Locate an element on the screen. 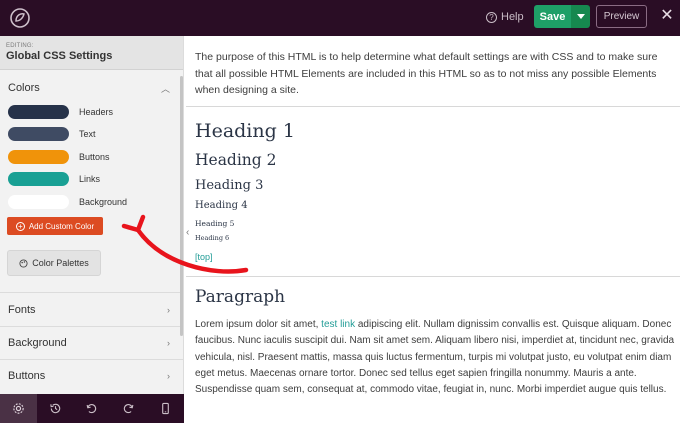  history-icon is located at coordinates (54, 408).